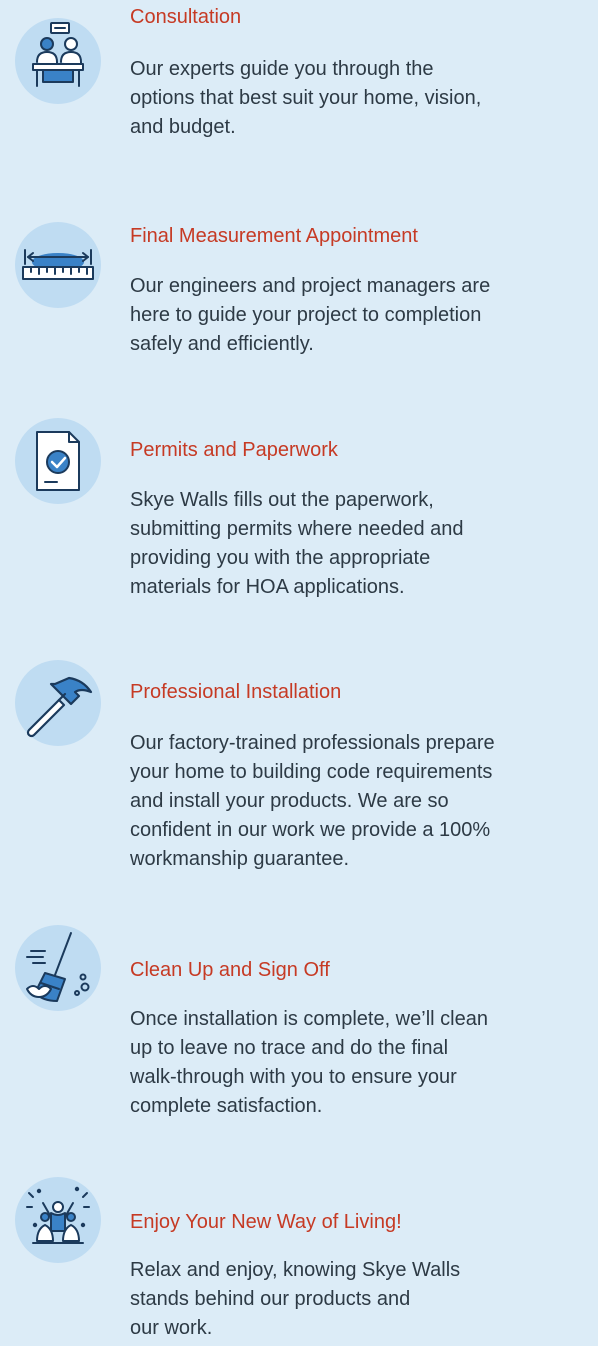 Image resolution: width=598 pixels, height=1346 pixels. What do you see at coordinates (58, 61) in the screenshot?
I see `consultation-icon` at bounding box center [58, 61].